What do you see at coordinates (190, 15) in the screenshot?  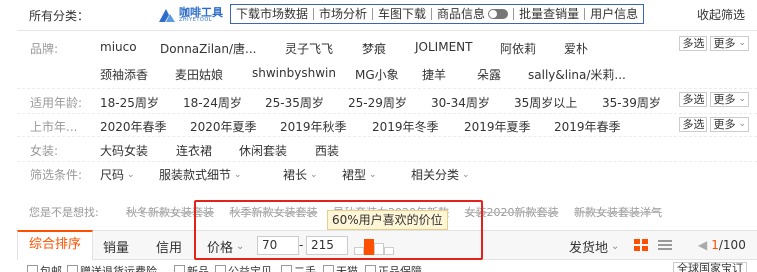 I see `logo: 咖啡工具 ZHIYETOOL` at bounding box center [190, 15].